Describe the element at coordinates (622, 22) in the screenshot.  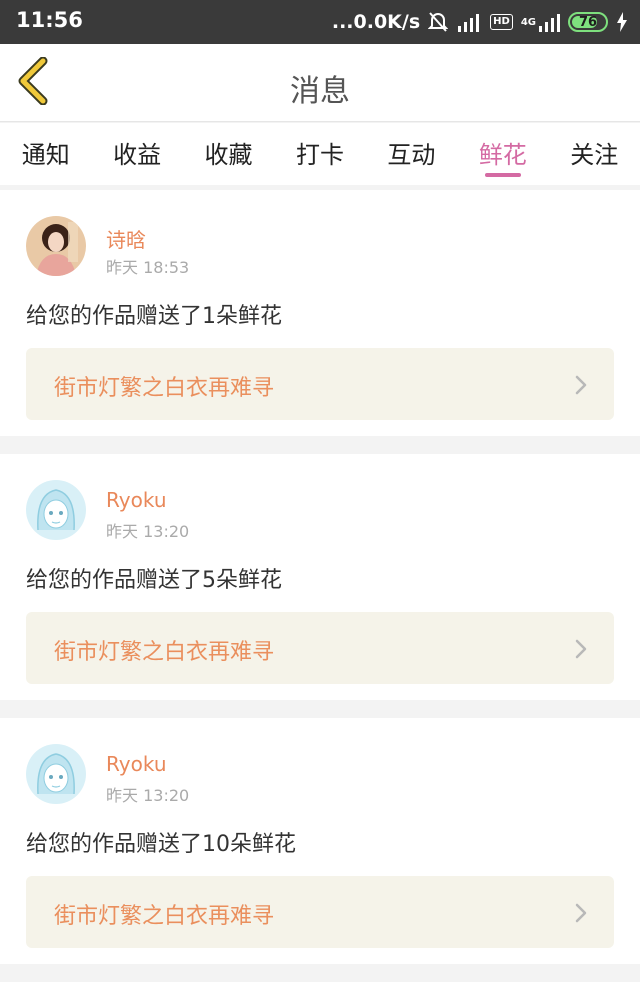
I see `charging-bolt-icon` at that location.